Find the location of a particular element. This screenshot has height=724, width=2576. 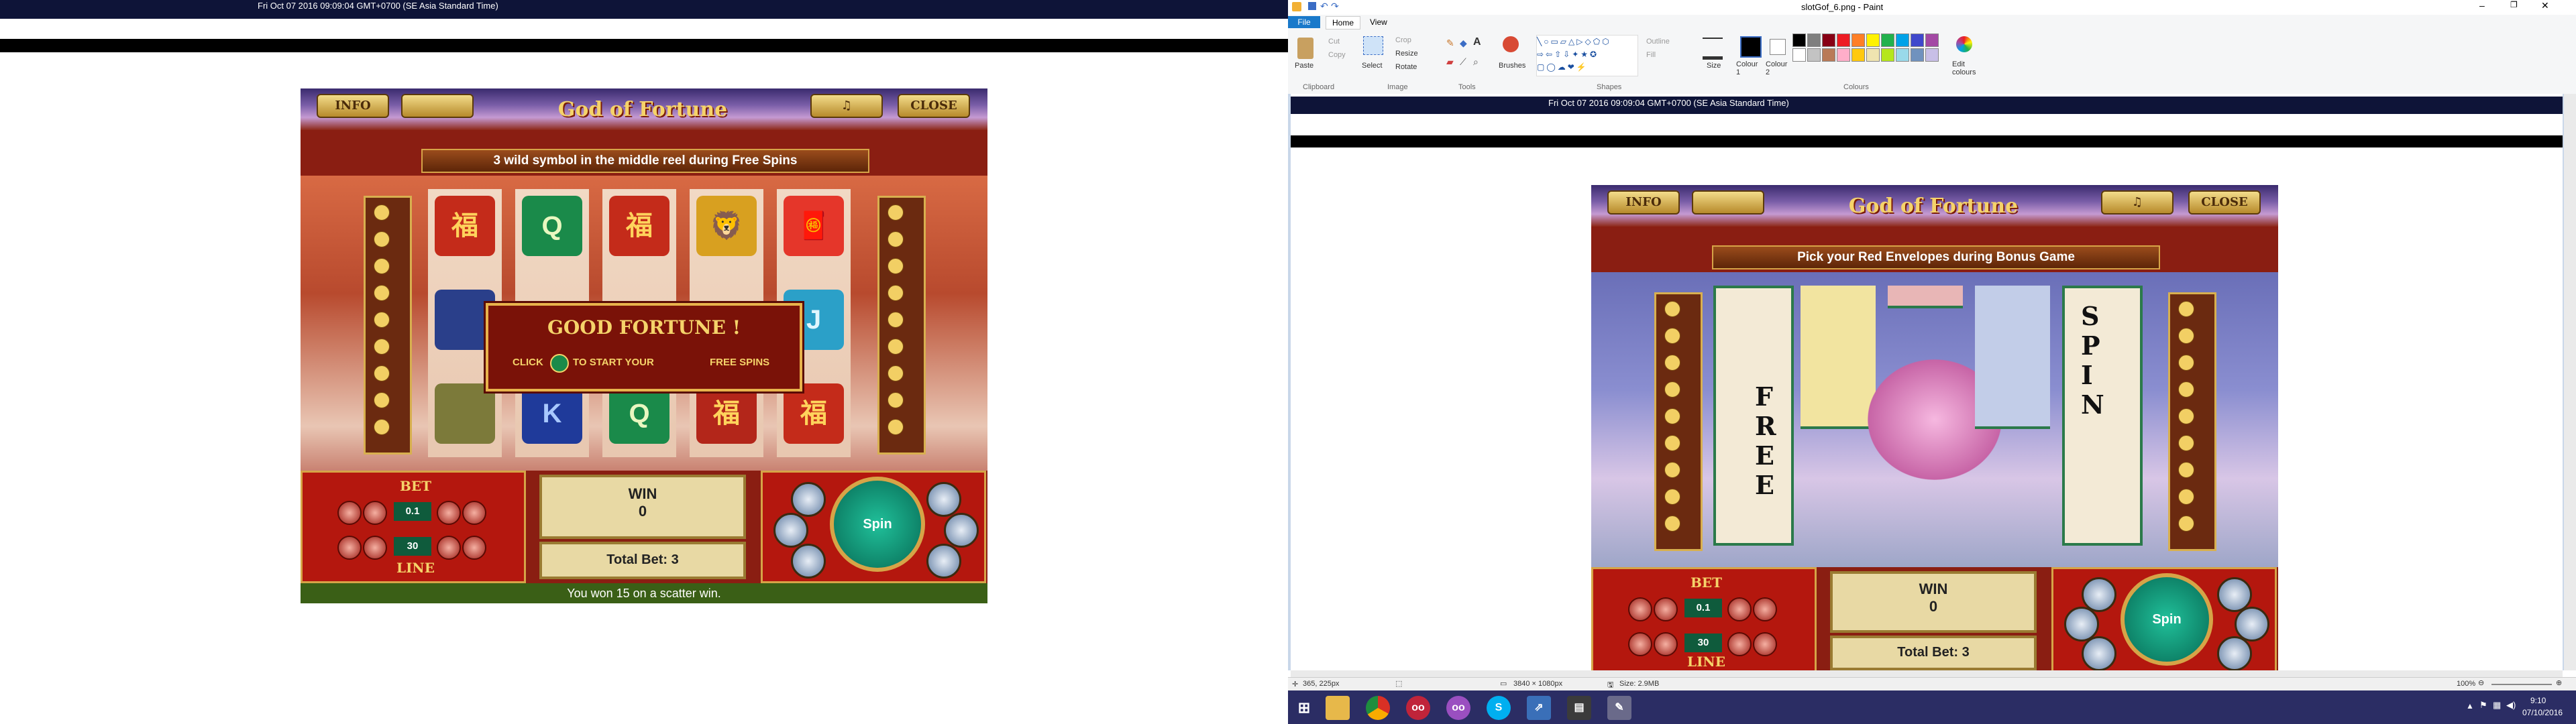

start-icon: ⊞ is located at coordinates (1304, 708).